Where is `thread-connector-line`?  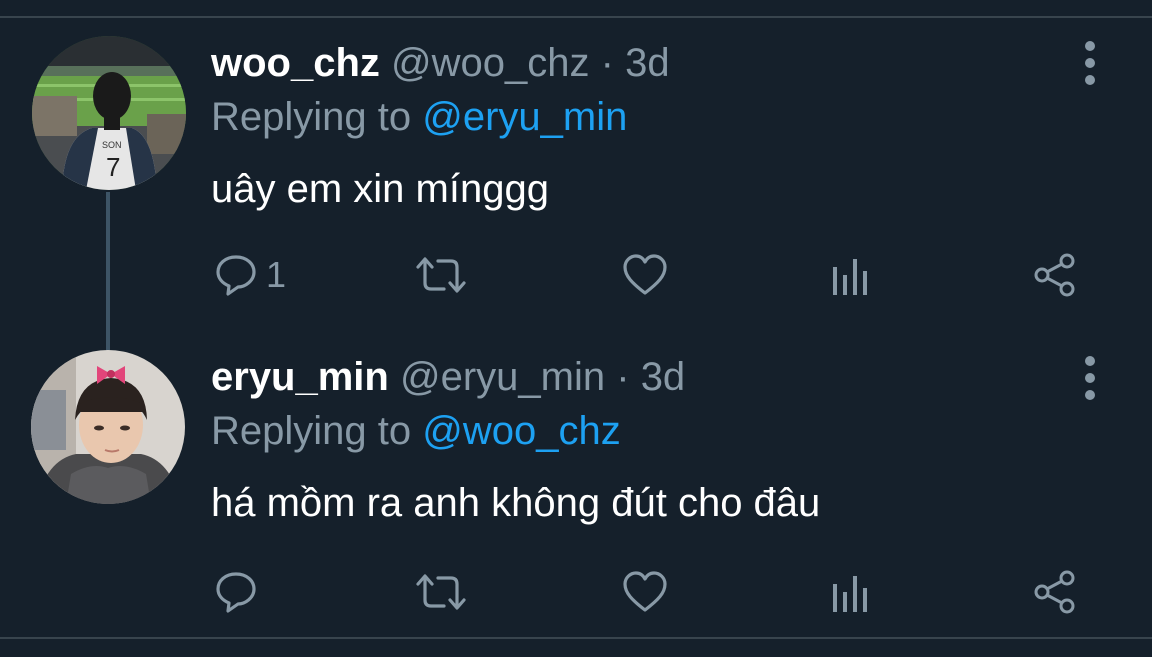
thread-connector-line is located at coordinates (108, 272).